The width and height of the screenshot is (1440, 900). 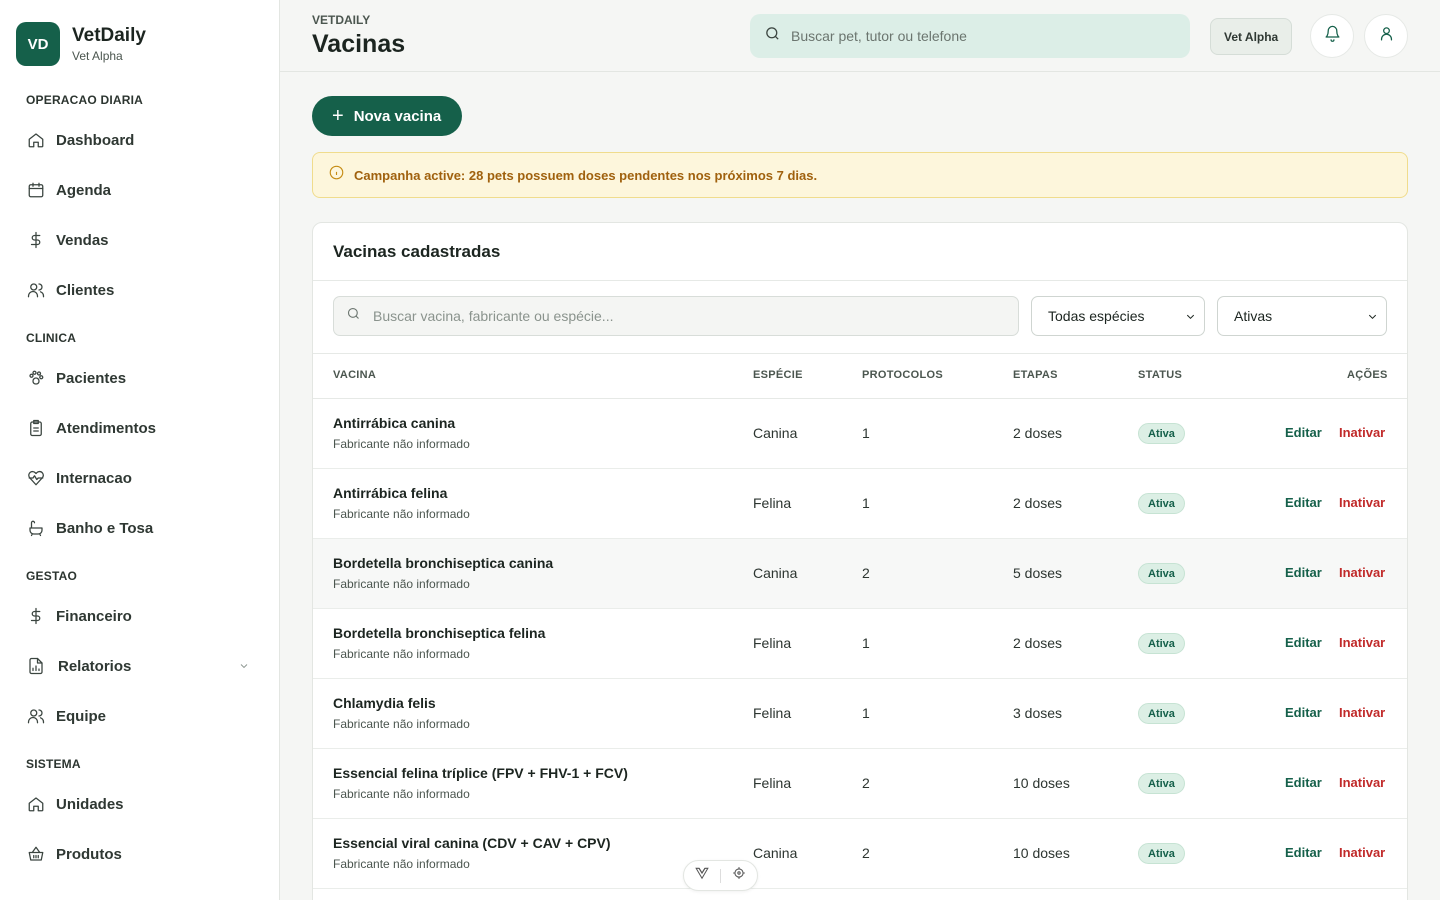 What do you see at coordinates (53, 764) in the screenshot?
I see `section-label-sistema: SISTEMA` at bounding box center [53, 764].